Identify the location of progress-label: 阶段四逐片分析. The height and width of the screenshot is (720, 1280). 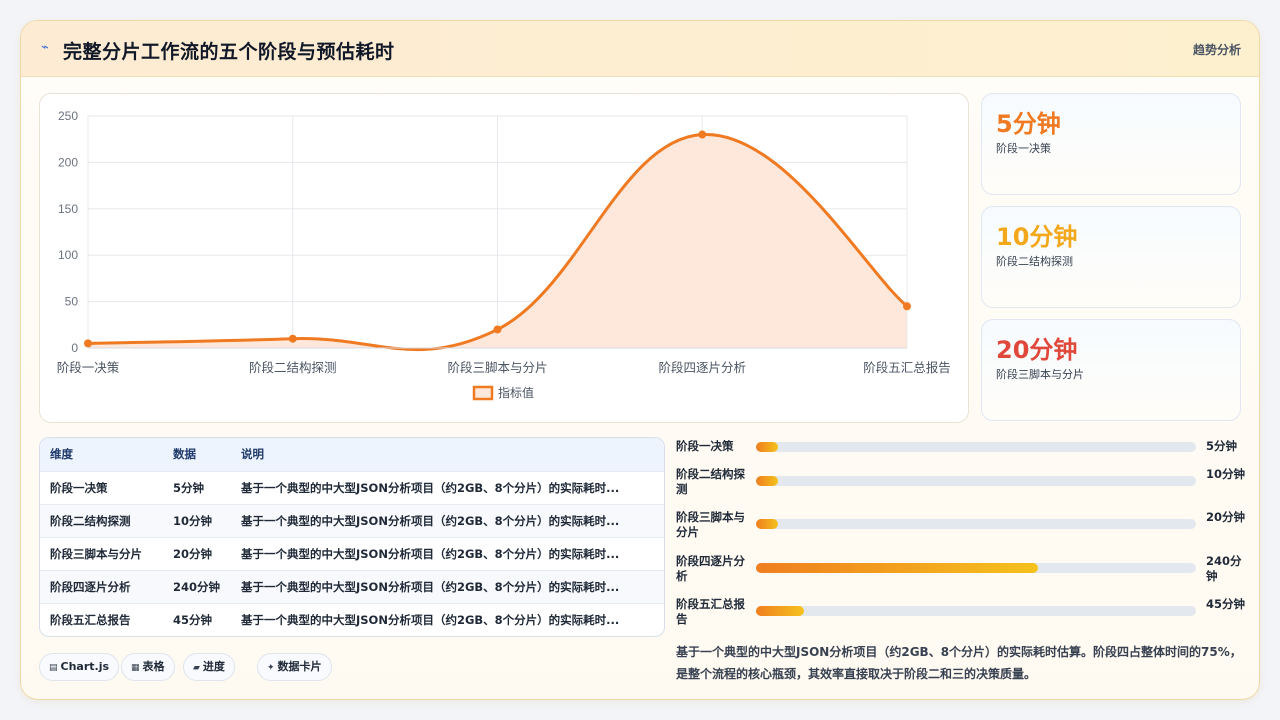
(710, 568).